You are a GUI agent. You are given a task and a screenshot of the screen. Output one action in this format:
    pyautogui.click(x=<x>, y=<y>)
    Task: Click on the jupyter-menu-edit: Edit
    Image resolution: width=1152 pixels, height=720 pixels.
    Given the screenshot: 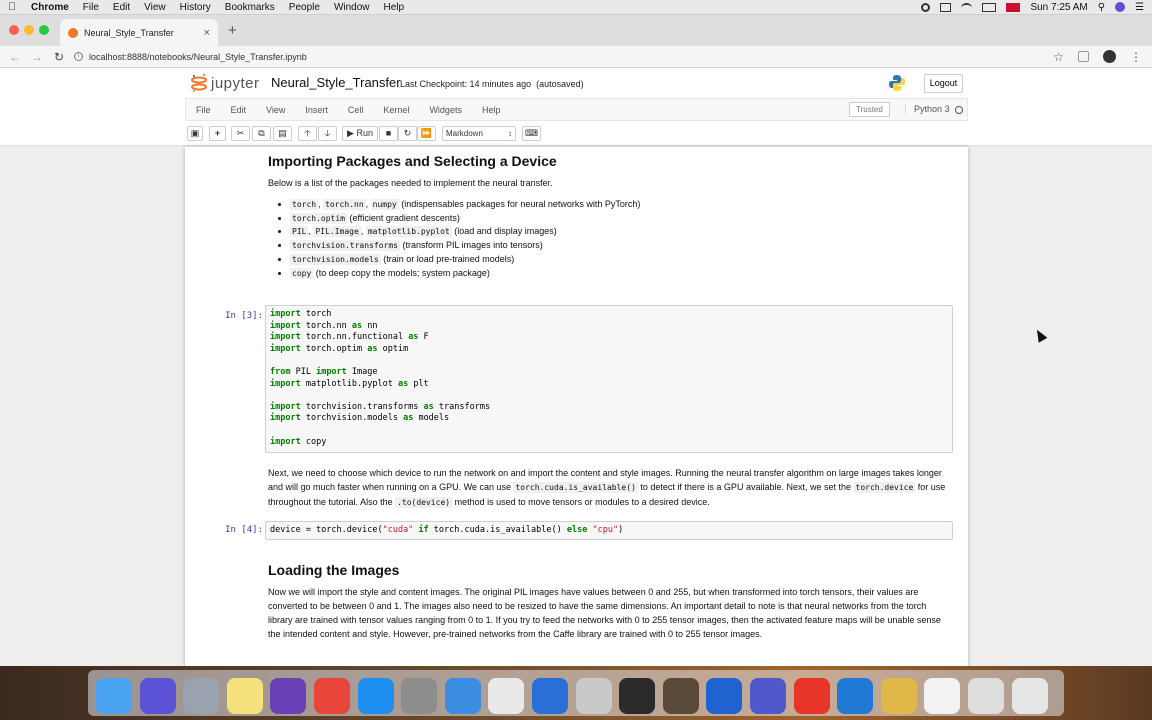 What is the action you would take?
    pyautogui.click(x=239, y=110)
    